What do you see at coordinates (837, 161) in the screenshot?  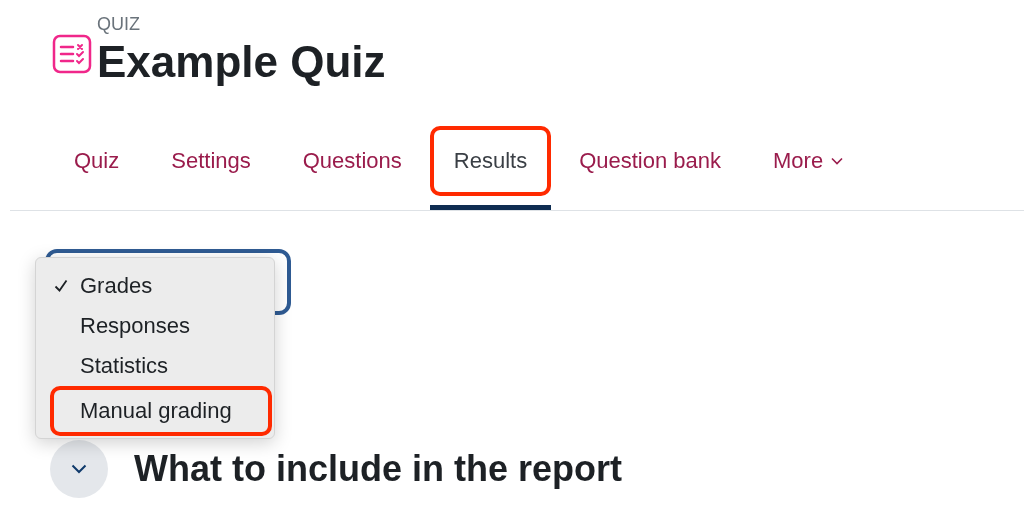 I see `caret-icon` at bounding box center [837, 161].